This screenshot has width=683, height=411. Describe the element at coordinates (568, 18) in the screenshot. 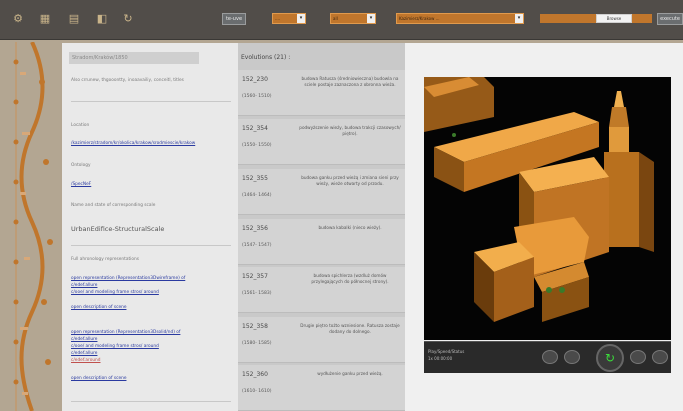

I see `search-bar-bg` at that location.